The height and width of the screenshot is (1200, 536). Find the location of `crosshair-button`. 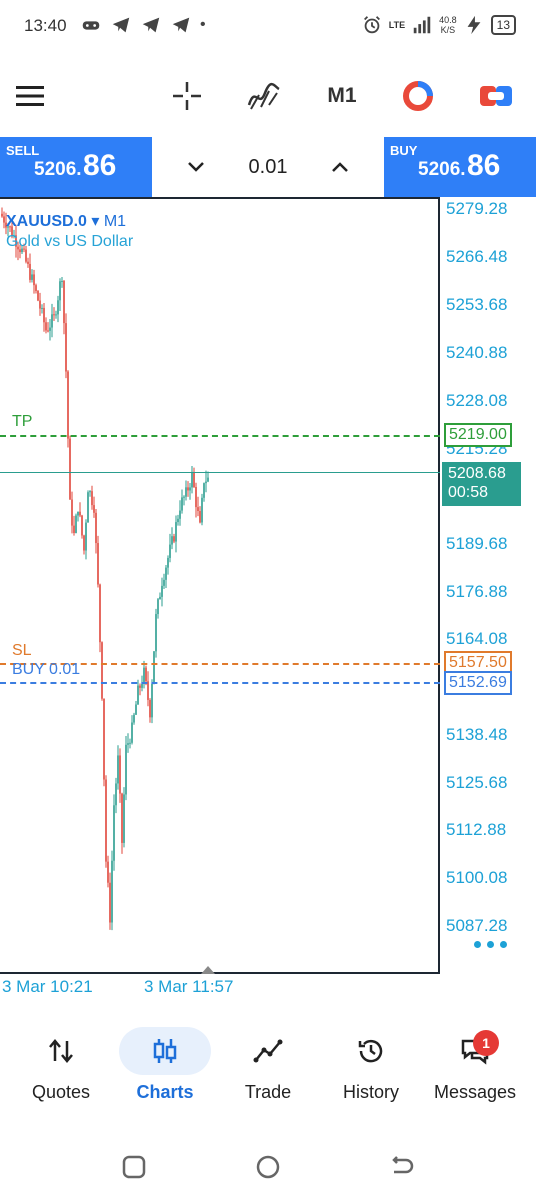

crosshair-button is located at coordinates (187, 96).